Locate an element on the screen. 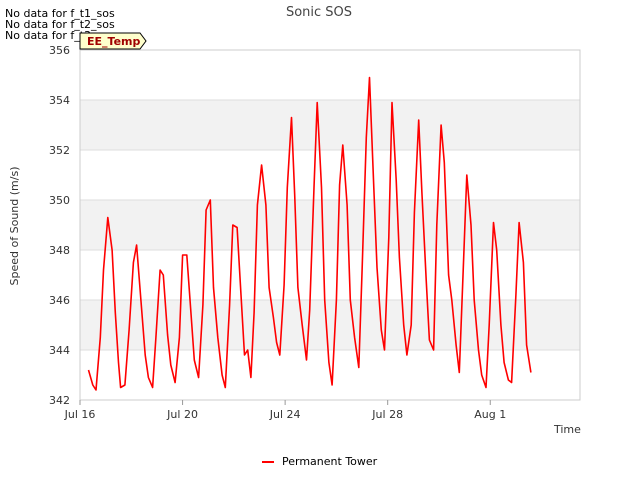  y-tick-label: 354 is located at coordinates (59, 100).